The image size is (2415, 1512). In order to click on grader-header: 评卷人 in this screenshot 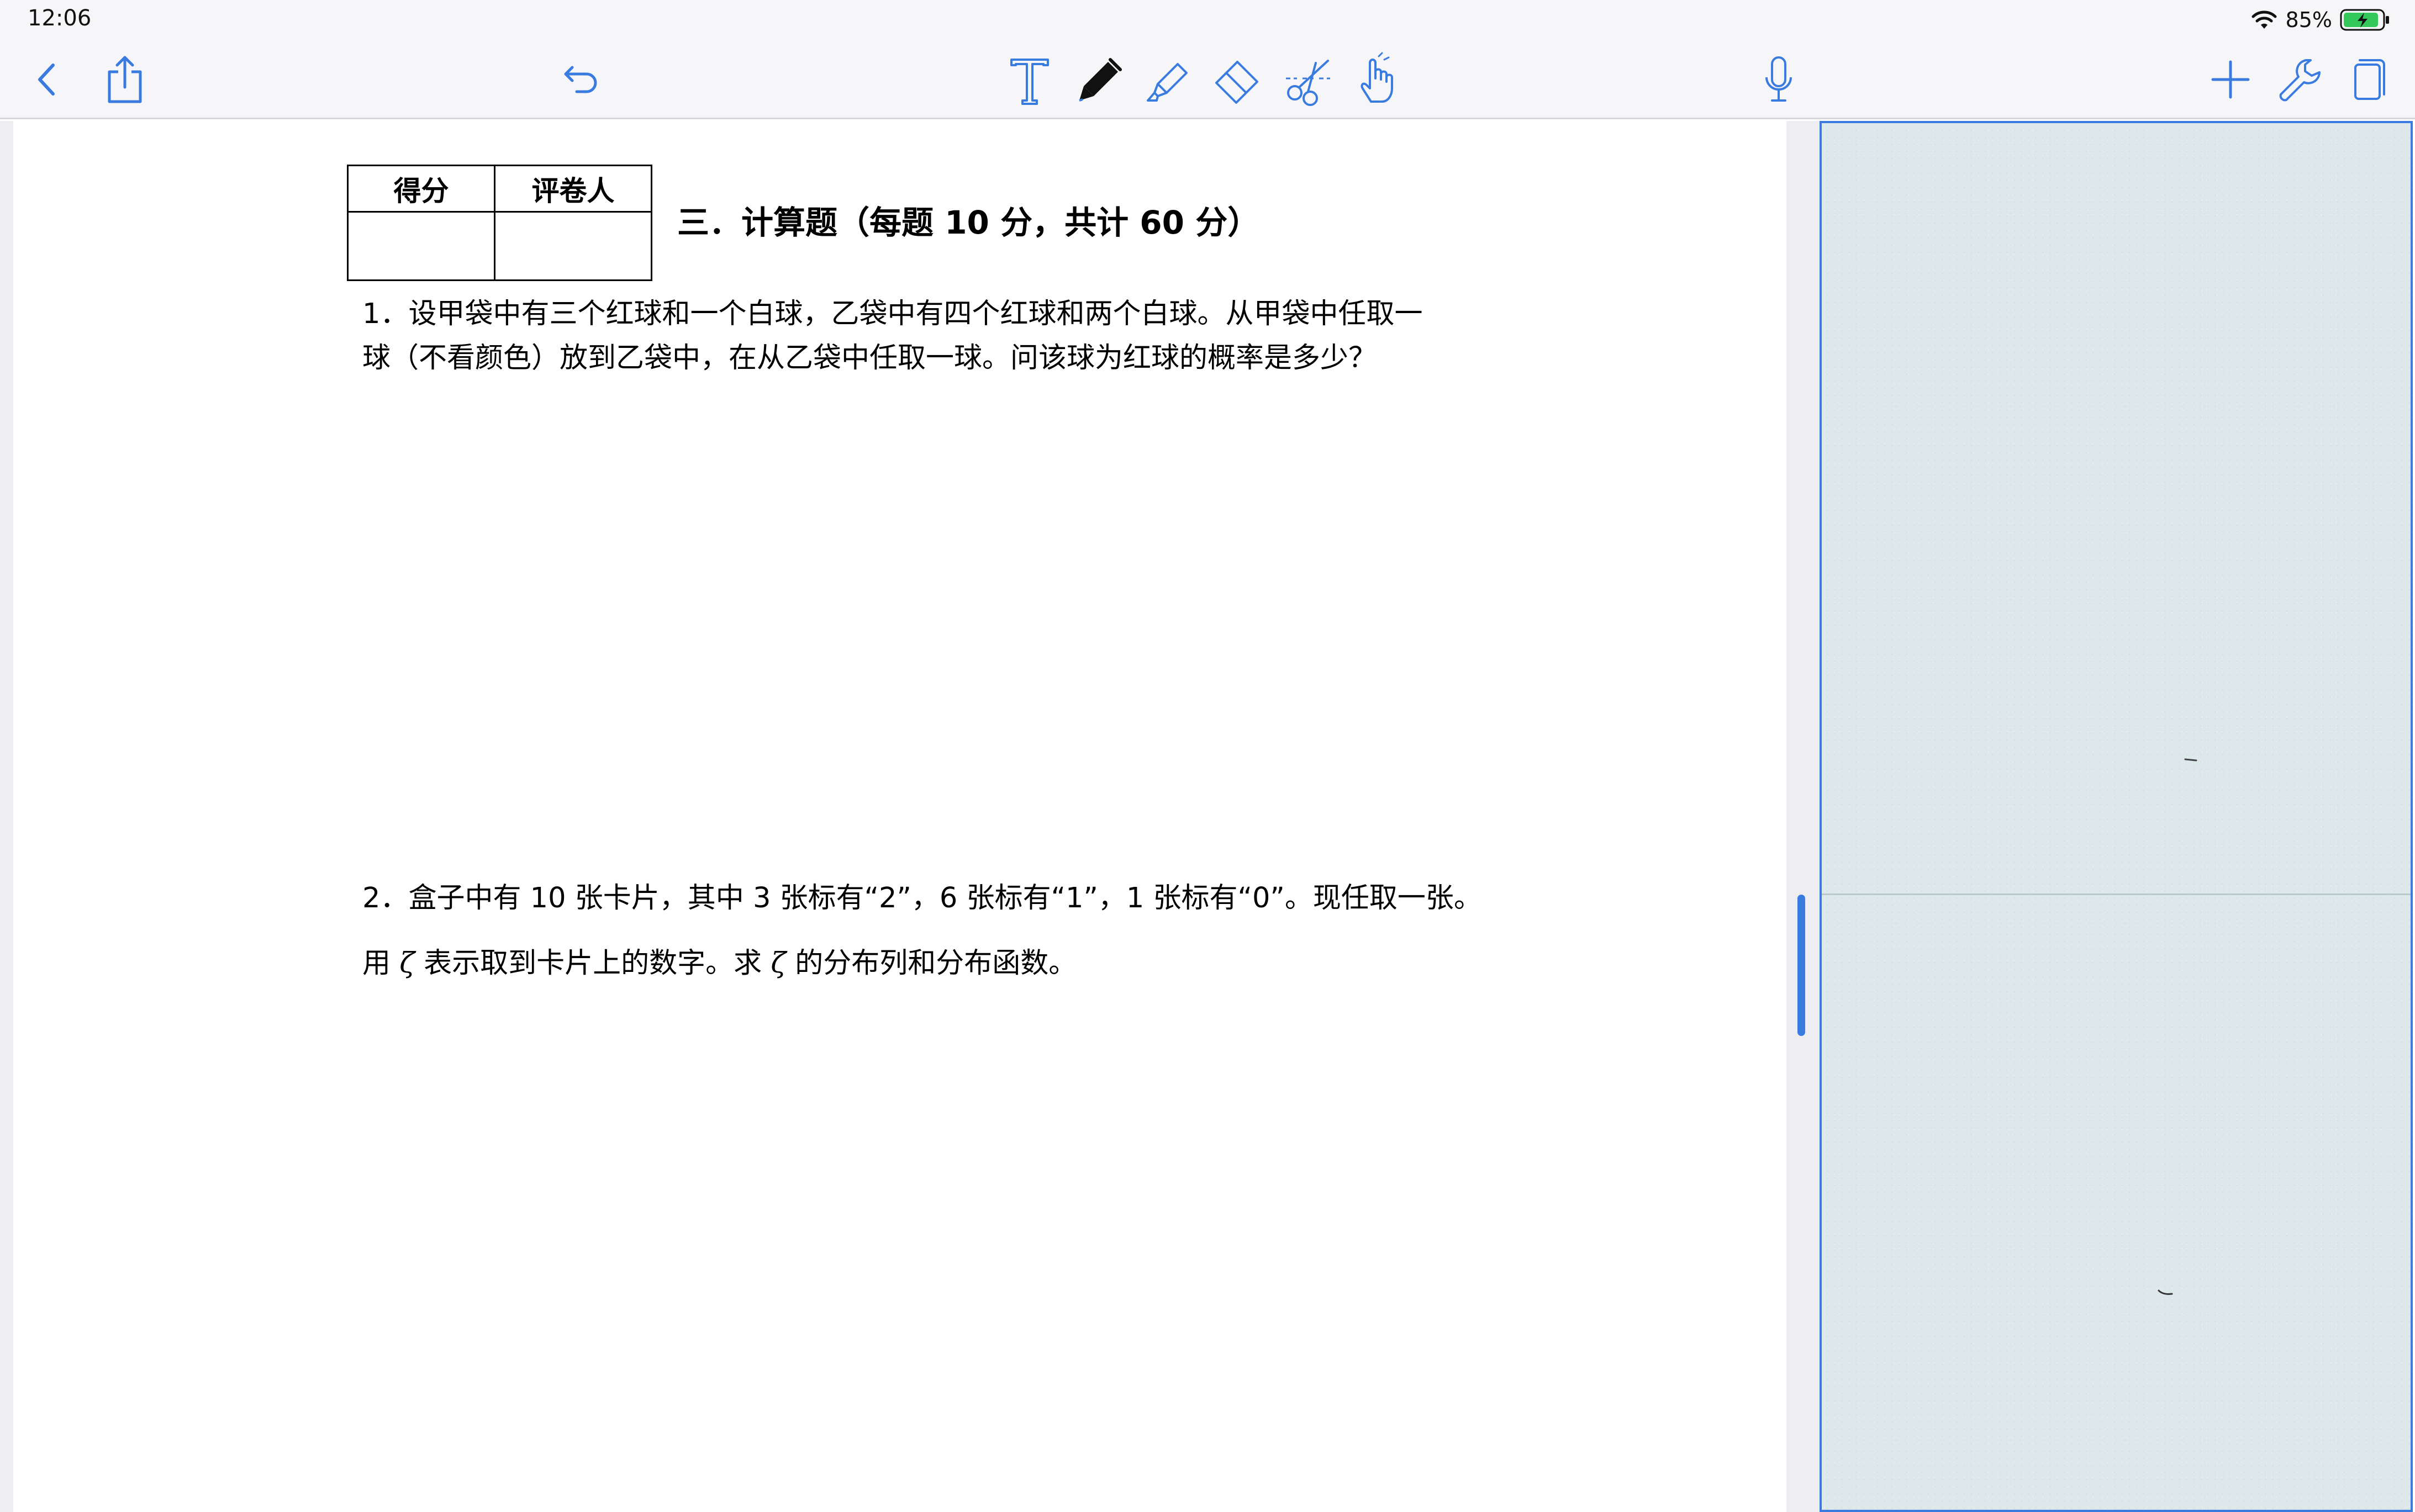, I will do `click(573, 189)`.